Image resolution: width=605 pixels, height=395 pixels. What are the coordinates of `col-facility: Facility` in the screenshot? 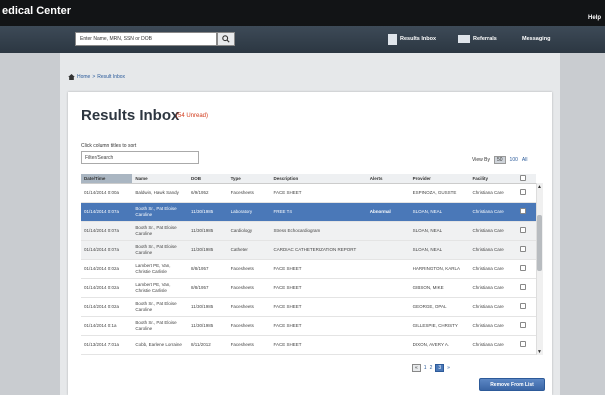 It's located at (493, 179).